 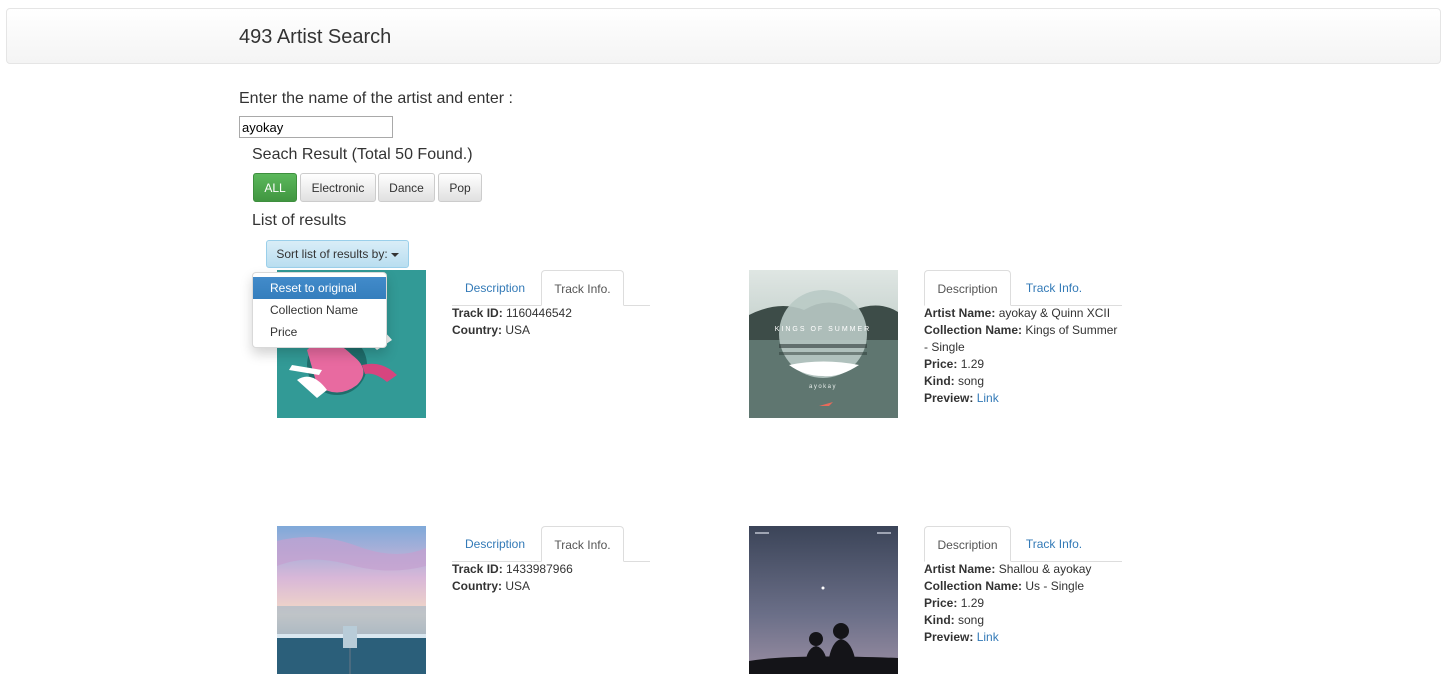 I want to click on art-artist-text: ayokay, so click(x=823, y=387).